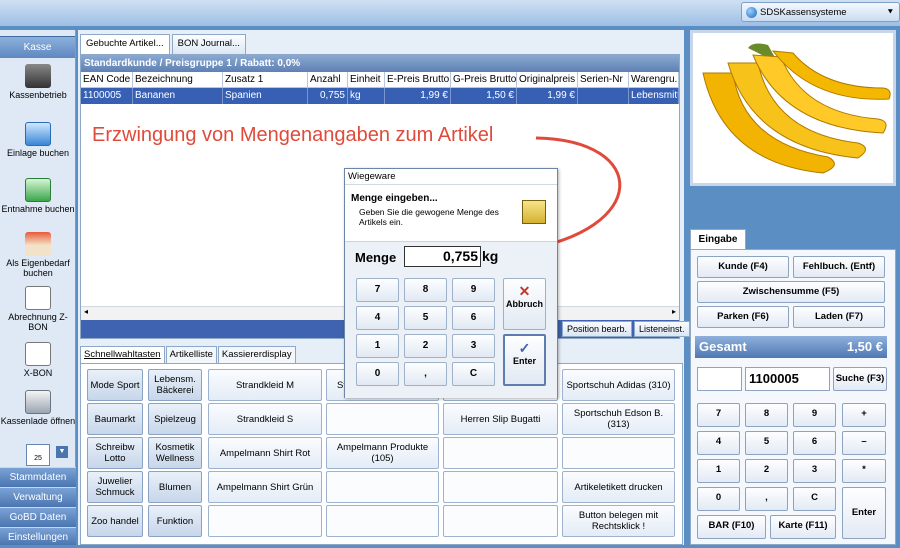  What do you see at coordinates (743, 317) in the screenshot?
I see `parken-button: Parken (F6)` at bounding box center [743, 317].